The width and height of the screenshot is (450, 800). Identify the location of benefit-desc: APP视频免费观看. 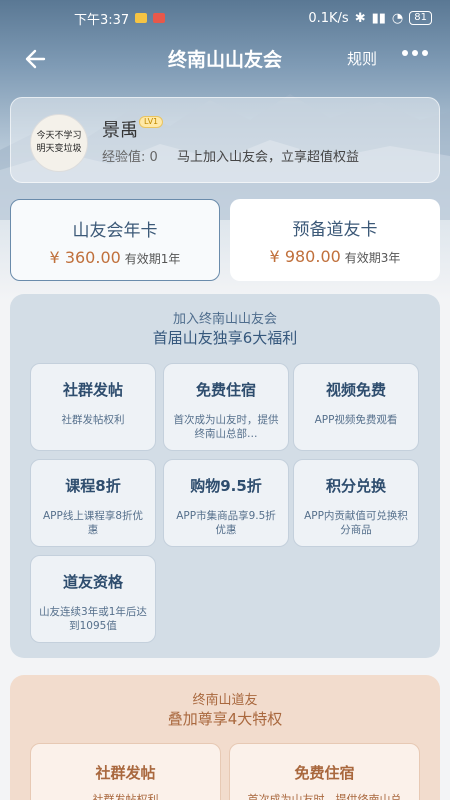
(356, 420).